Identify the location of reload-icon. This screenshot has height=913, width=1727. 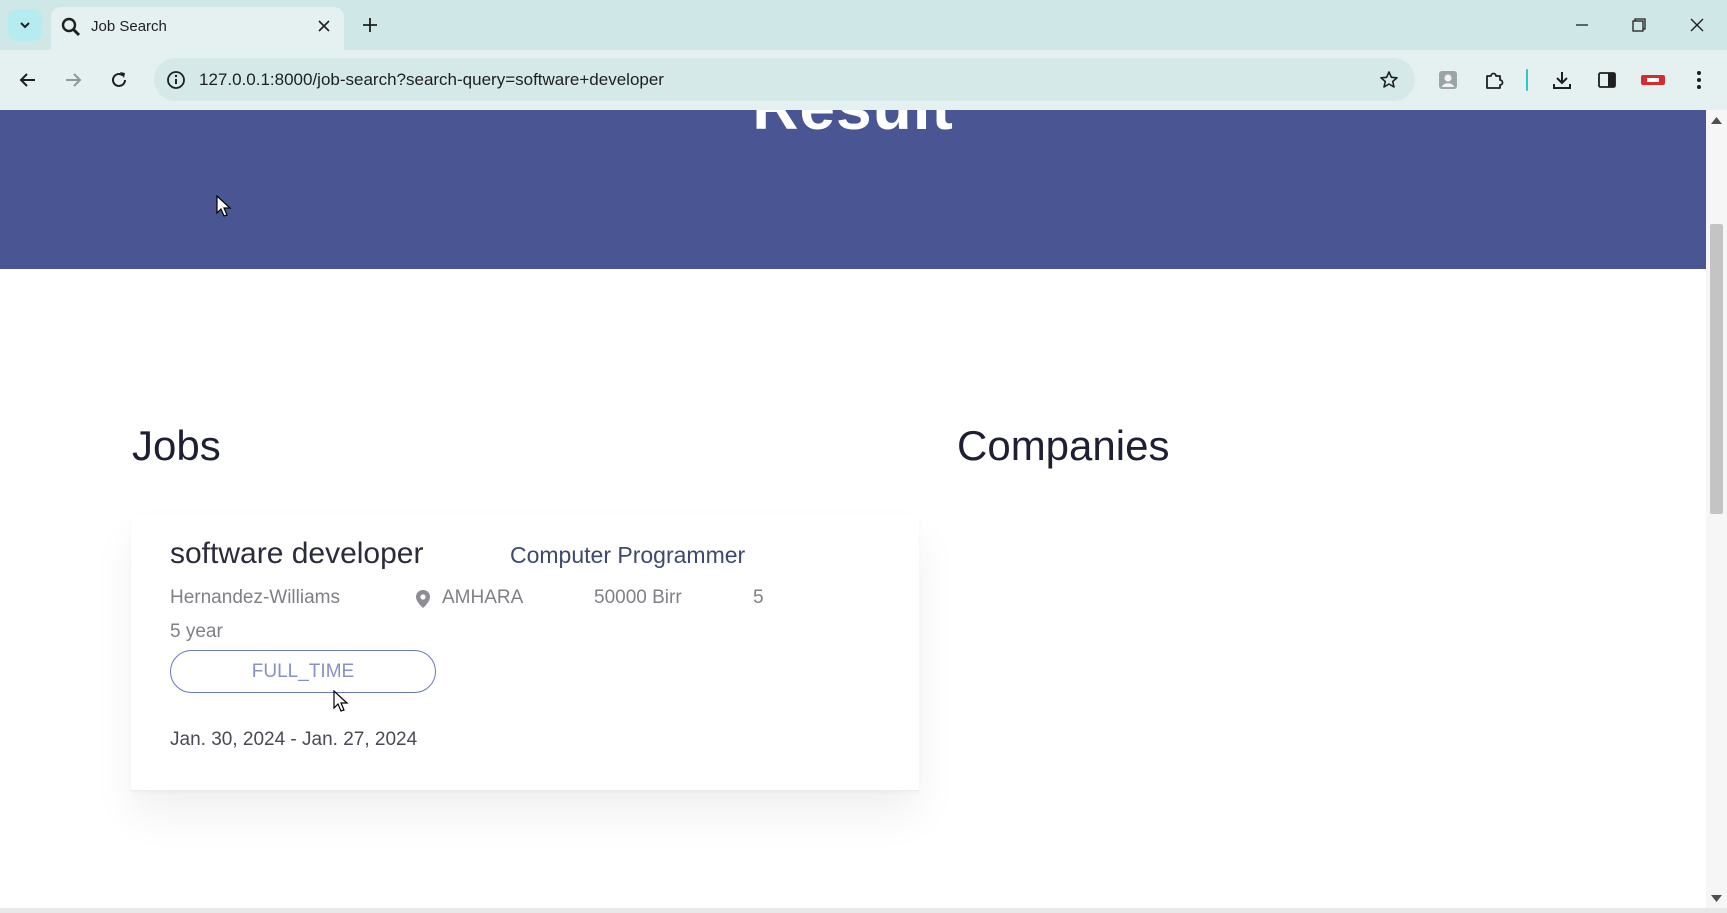
(119, 79).